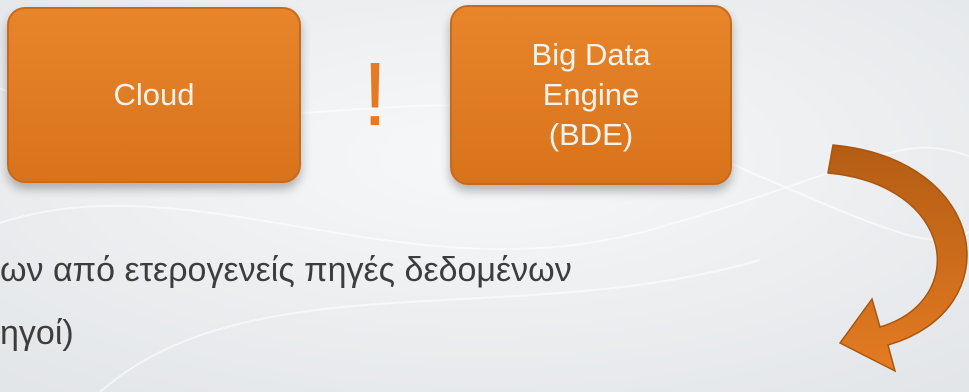 The height and width of the screenshot is (392, 969). I want to click on exclamation-mark: !, so click(375, 95).